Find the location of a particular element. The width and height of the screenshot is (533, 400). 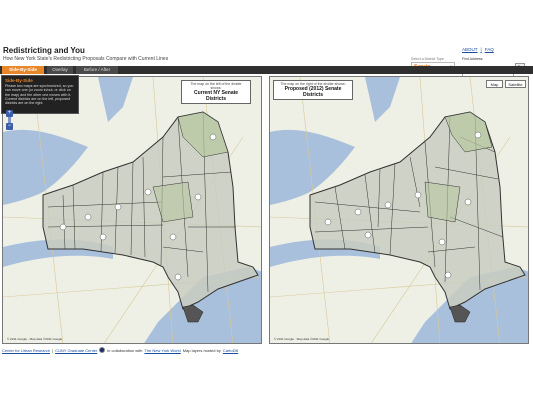

page-title: Redistricting and You is located at coordinates (44, 50).